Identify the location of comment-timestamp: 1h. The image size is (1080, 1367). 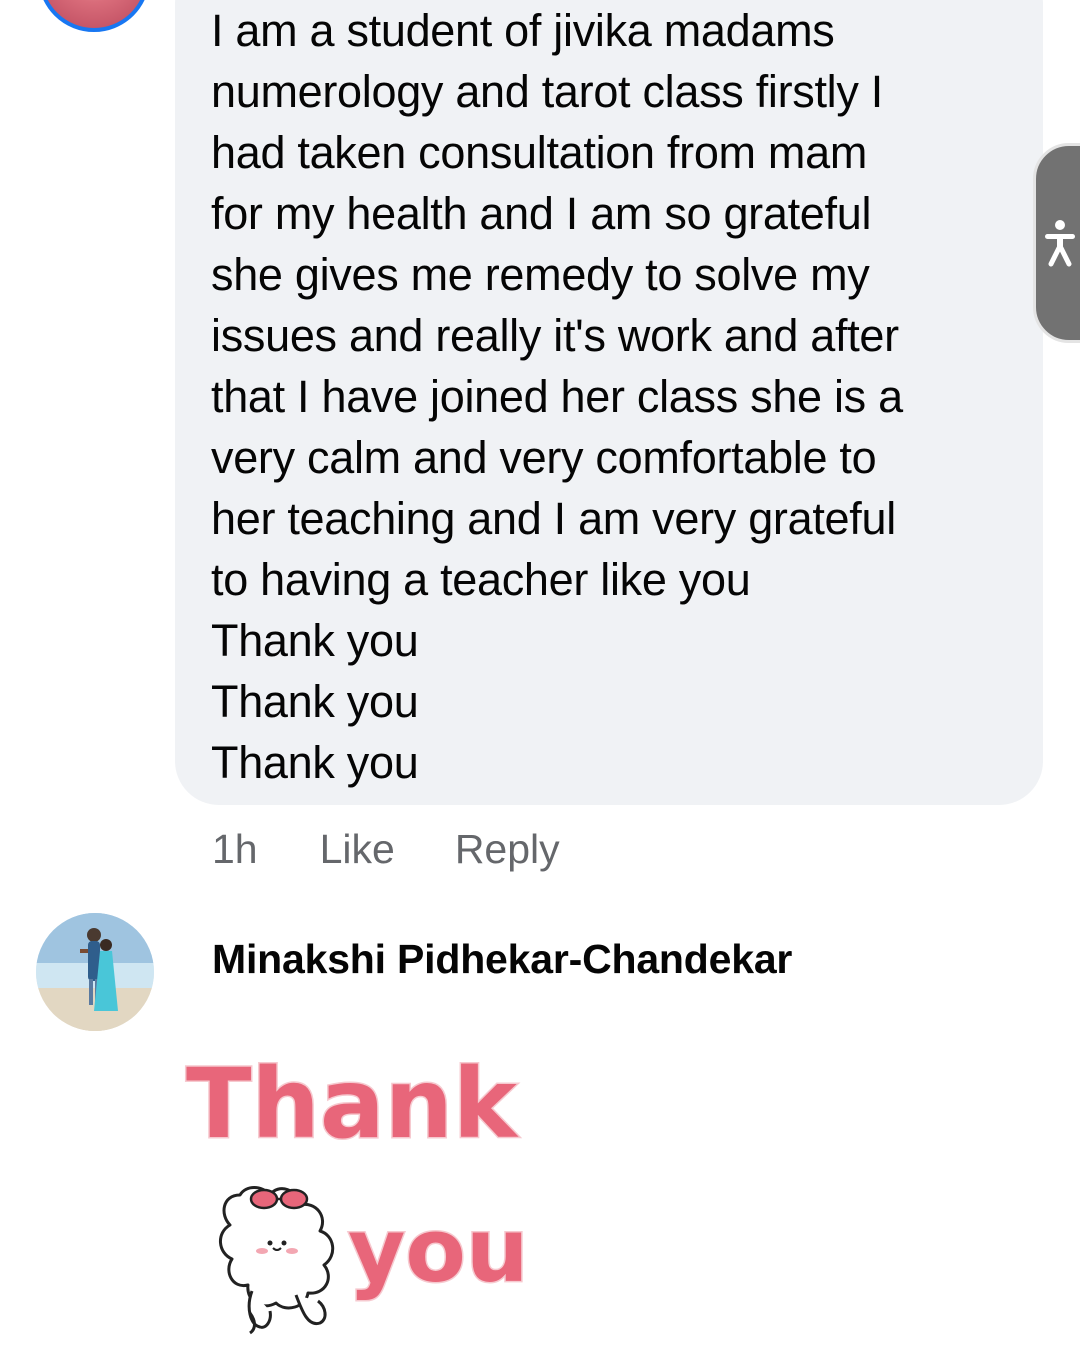
(235, 849).